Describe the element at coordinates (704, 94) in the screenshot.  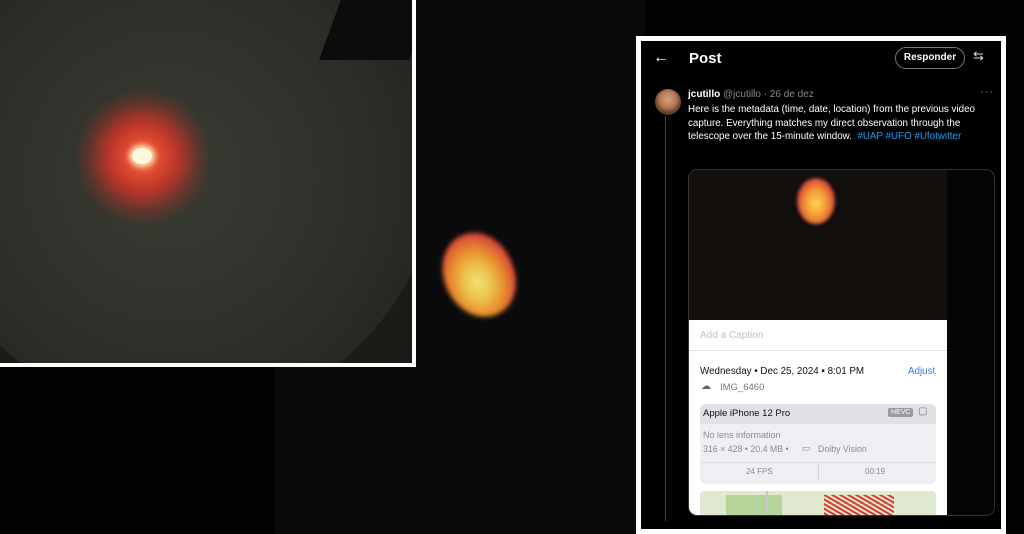
I see `display-name: jcutillo` at that location.